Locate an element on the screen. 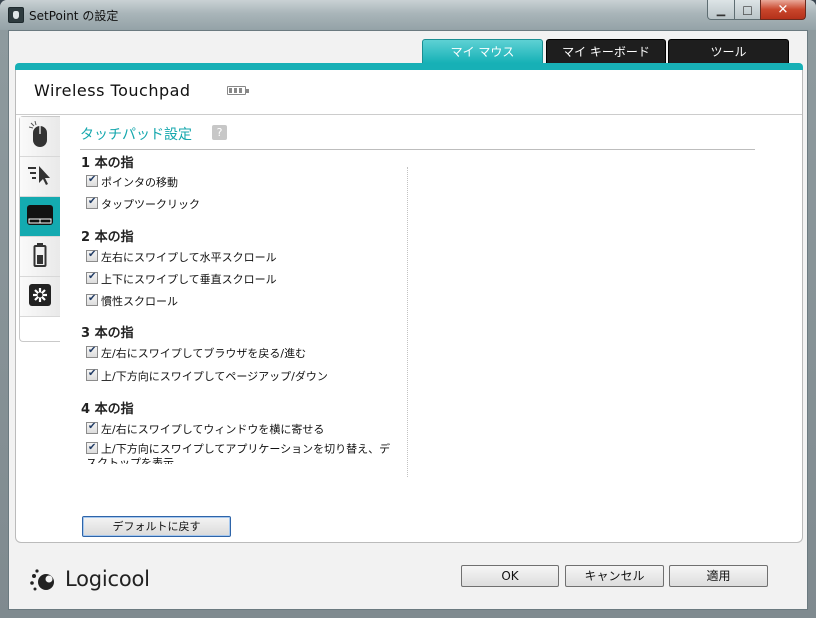 This screenshot has height=618, width=816. checkbox-tap-to-click: タップツークリック is located at coordinates (143, 204).